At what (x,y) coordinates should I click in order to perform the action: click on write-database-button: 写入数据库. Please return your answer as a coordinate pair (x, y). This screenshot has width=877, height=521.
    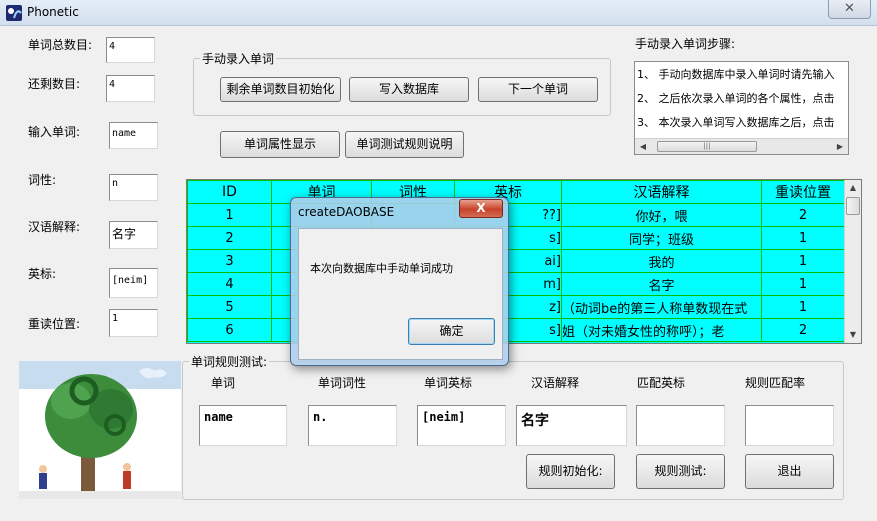
    Looking at the image, I should click on (409, 89).